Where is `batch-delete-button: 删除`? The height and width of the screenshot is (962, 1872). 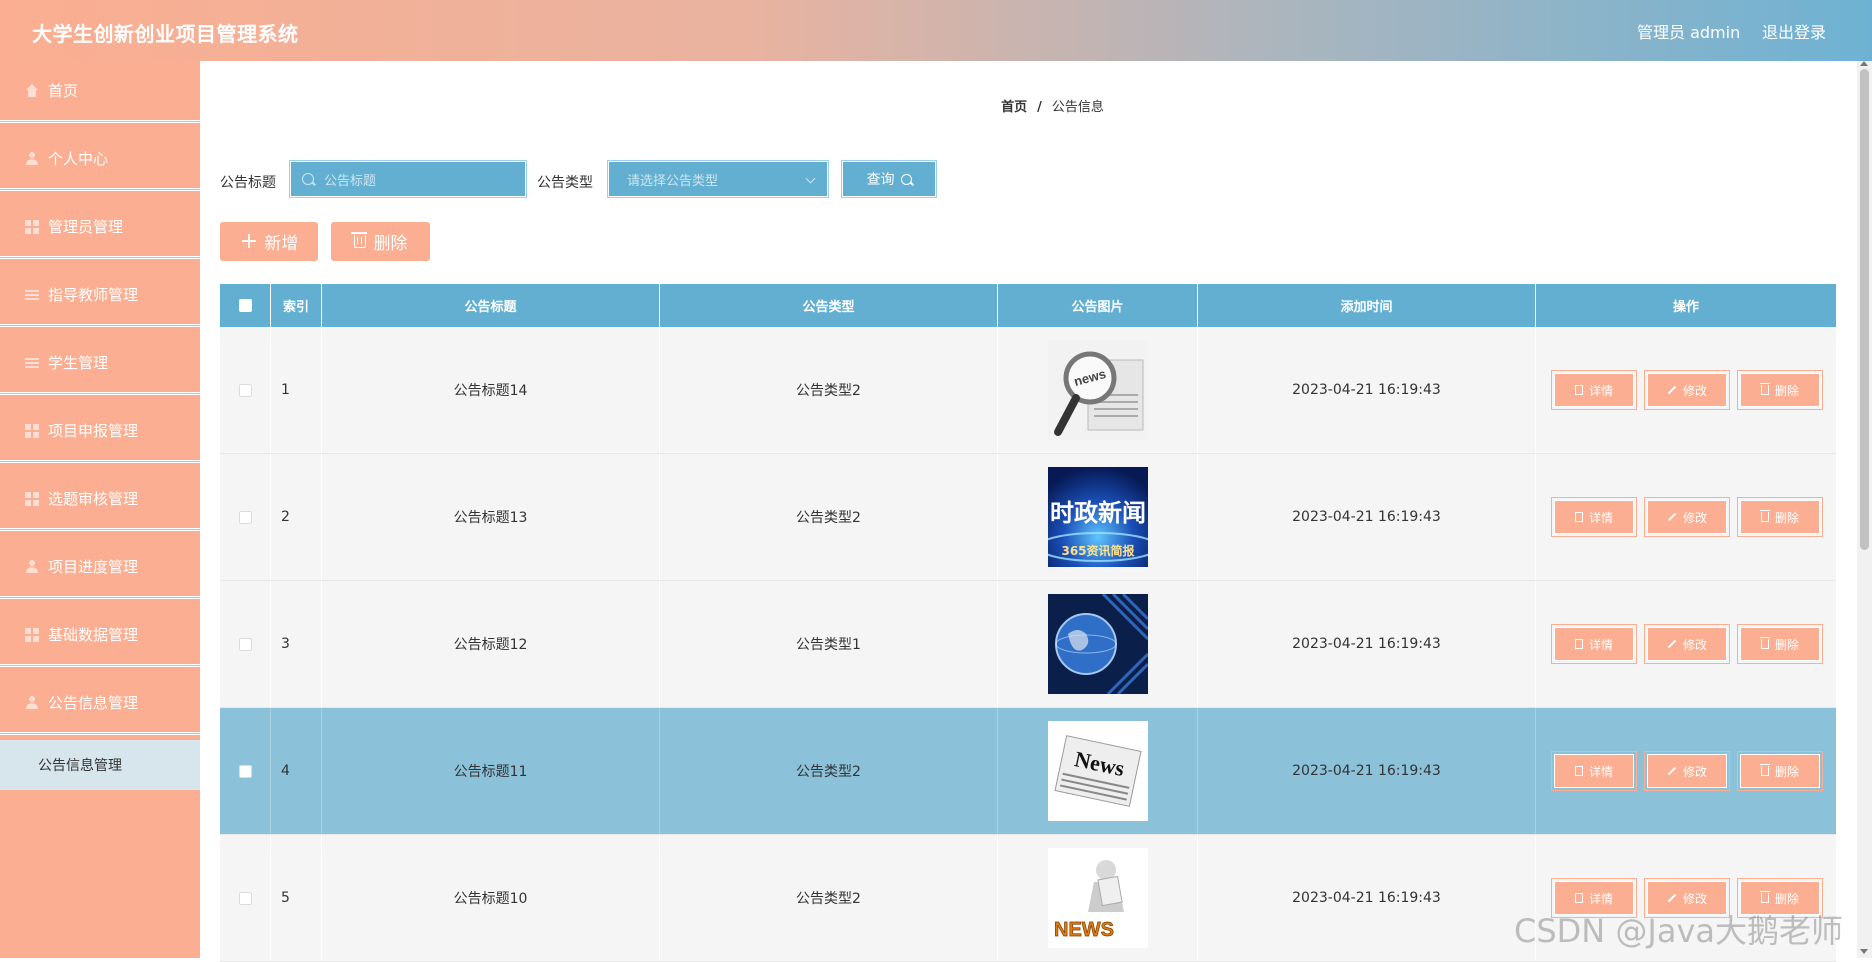 batch-delete-button: 删除 is located at coordinates (380, 241).